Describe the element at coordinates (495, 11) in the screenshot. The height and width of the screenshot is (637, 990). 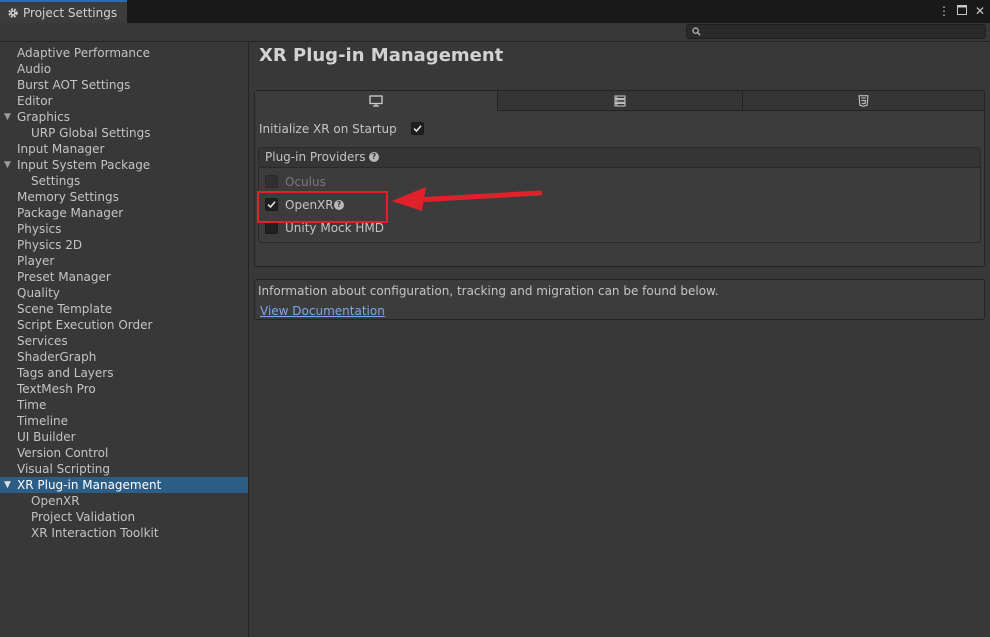
I see `window-tab-bar: Project Settings ⋮ ✕` at that location.